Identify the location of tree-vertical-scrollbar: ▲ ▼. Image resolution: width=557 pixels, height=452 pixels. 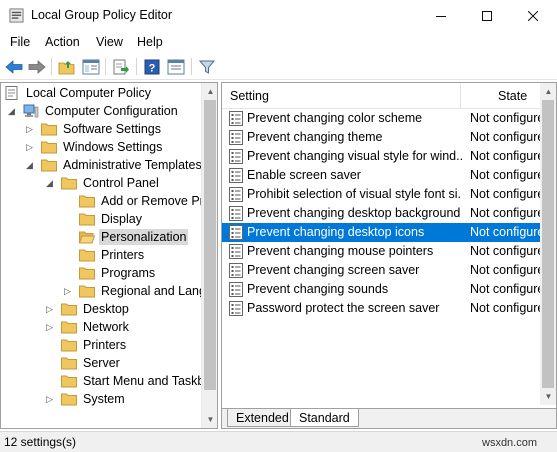
(209, 255).